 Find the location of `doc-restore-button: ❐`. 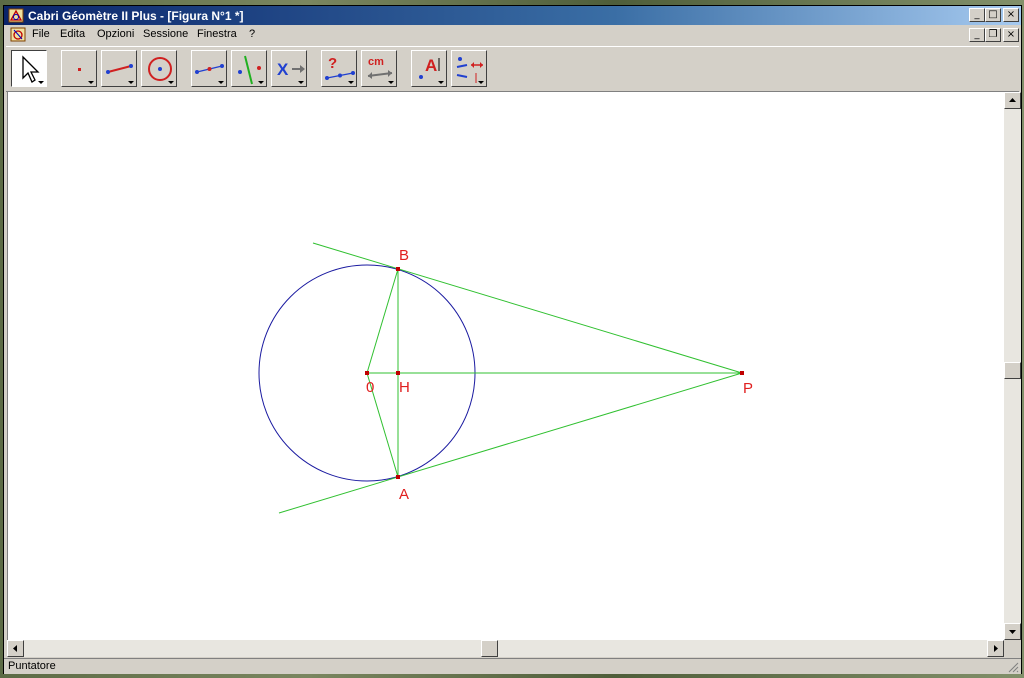

doc-restore-button: ❐ is located at coordinates (993, 35).